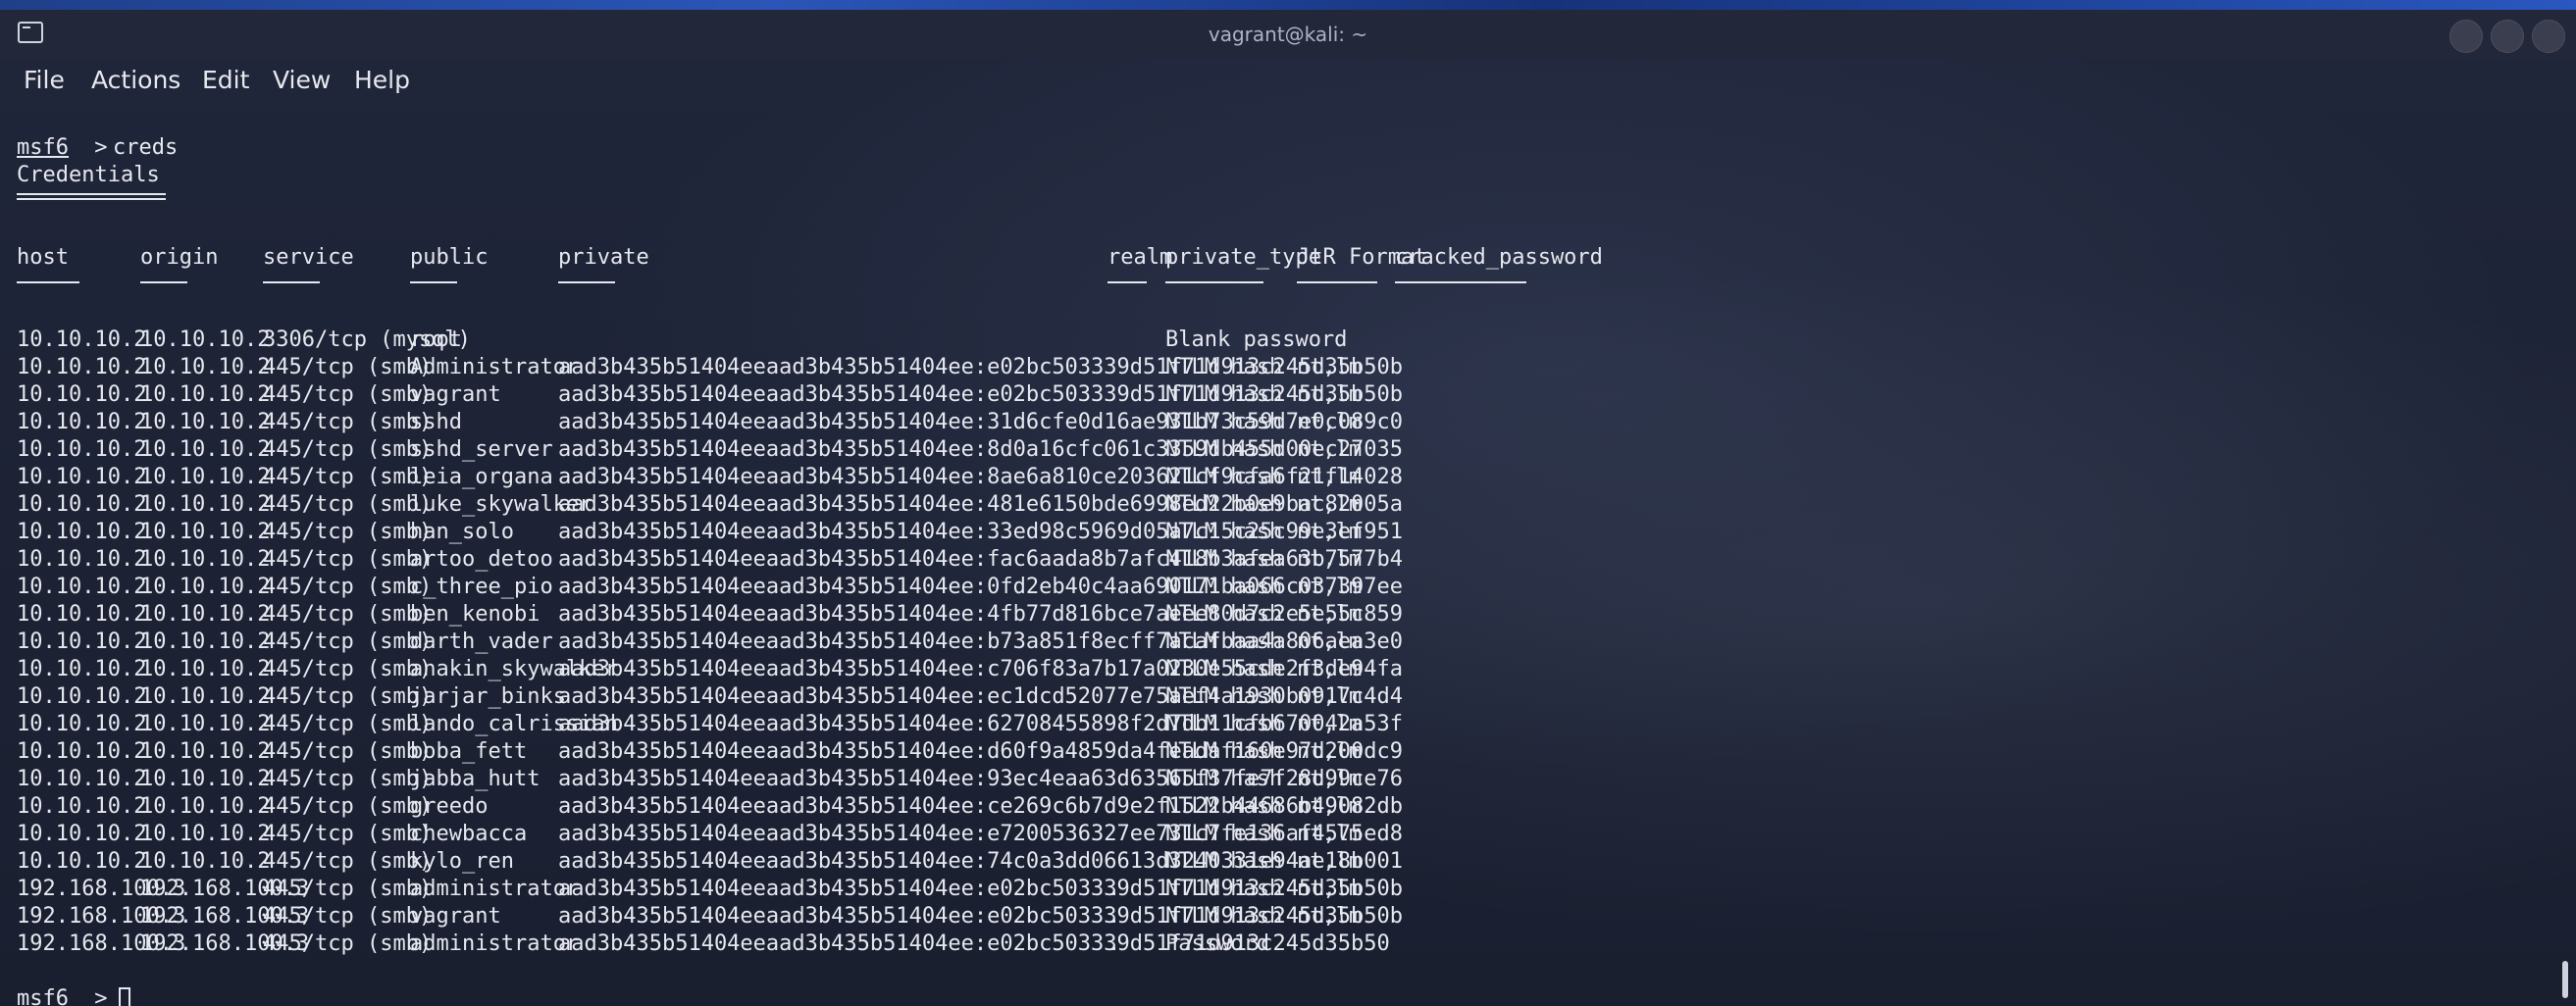  I want to click on cell-public: han_solo, so click(462, 532).